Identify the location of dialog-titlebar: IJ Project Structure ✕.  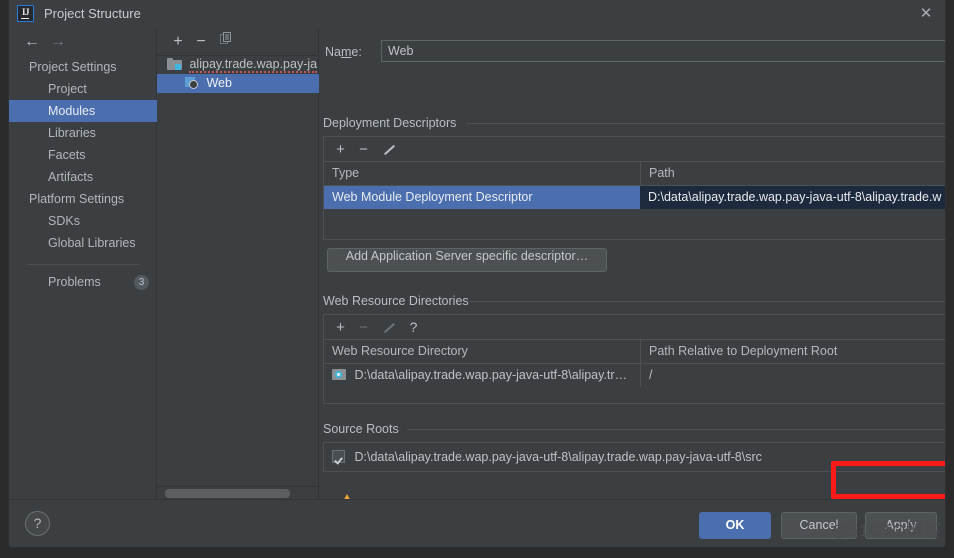
(477, 14).